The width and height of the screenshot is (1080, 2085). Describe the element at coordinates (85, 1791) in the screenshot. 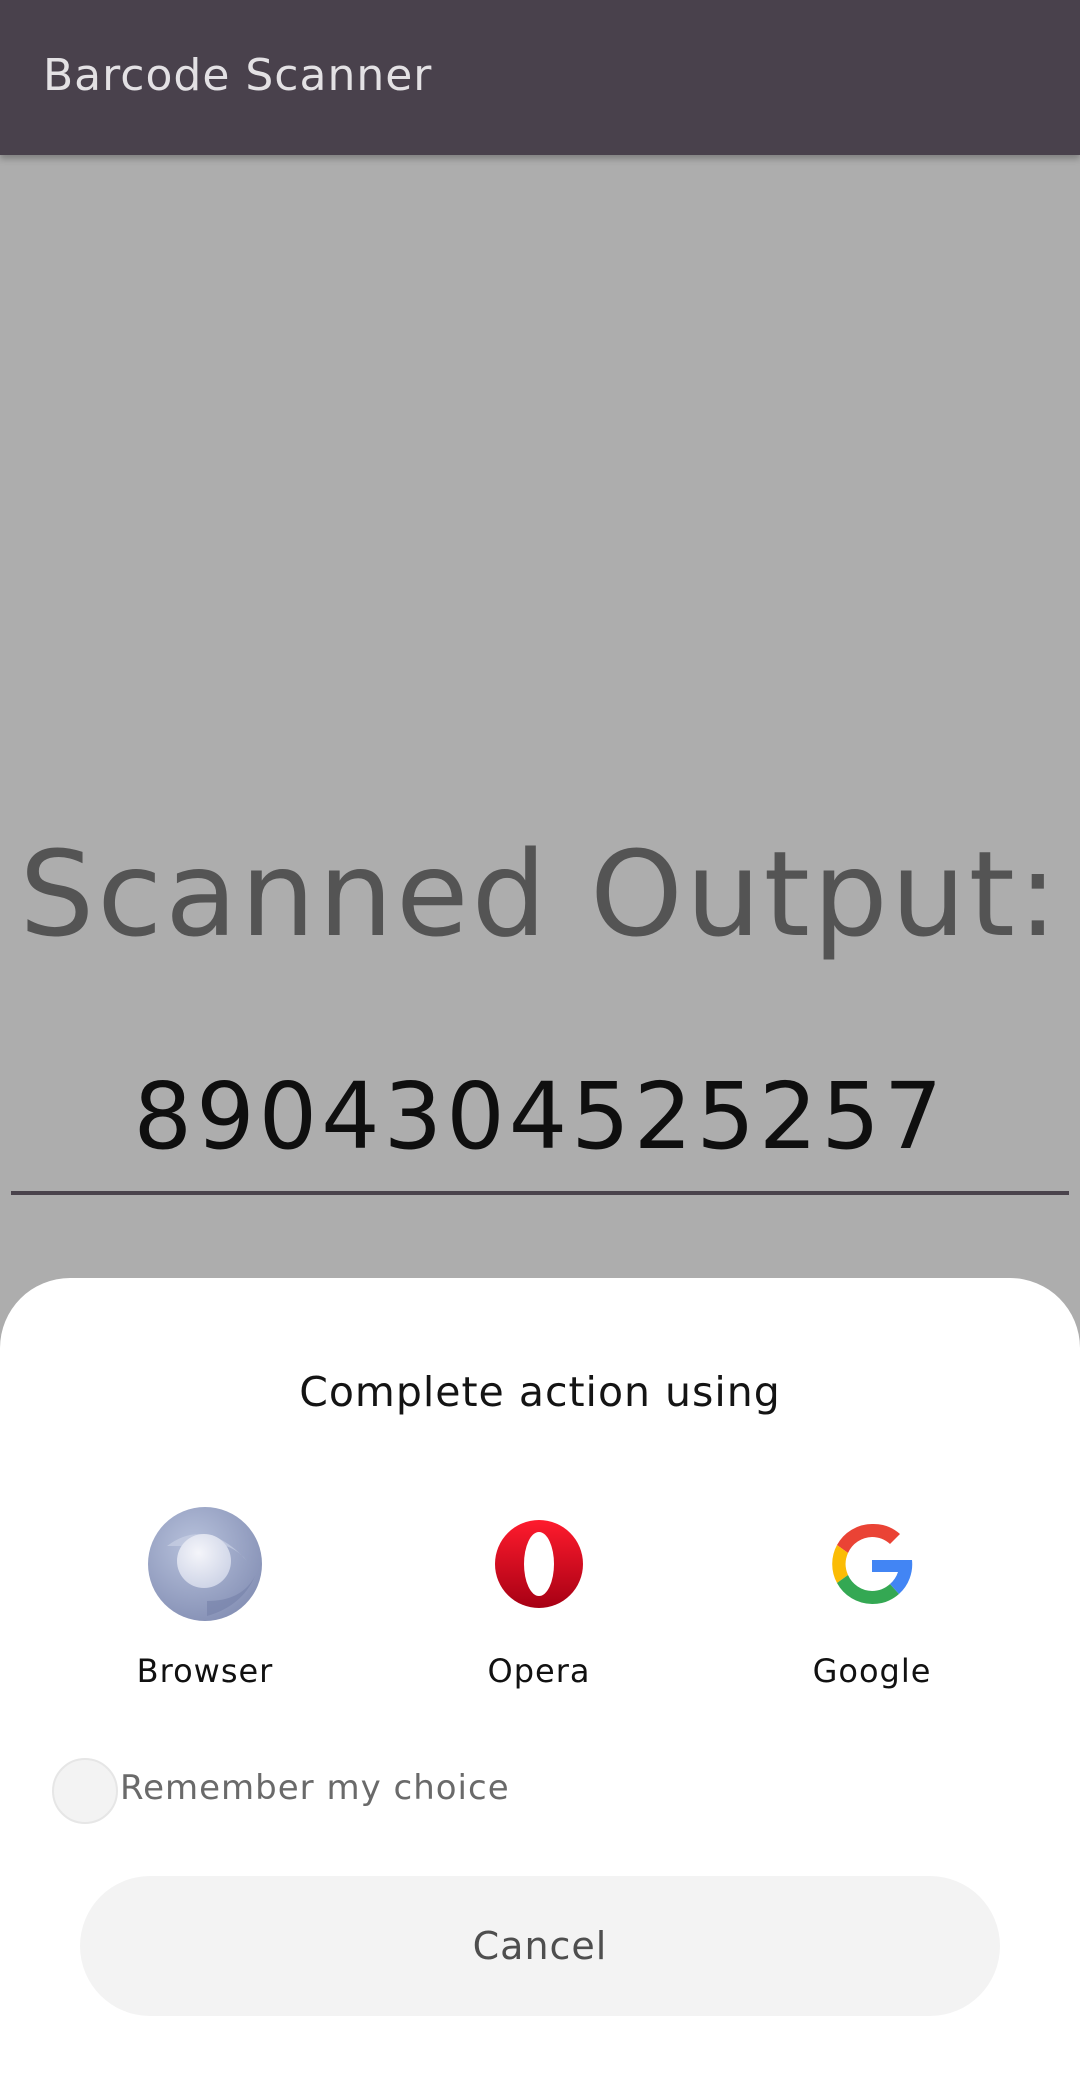

I see `remember-choice-checkbox` at that location.